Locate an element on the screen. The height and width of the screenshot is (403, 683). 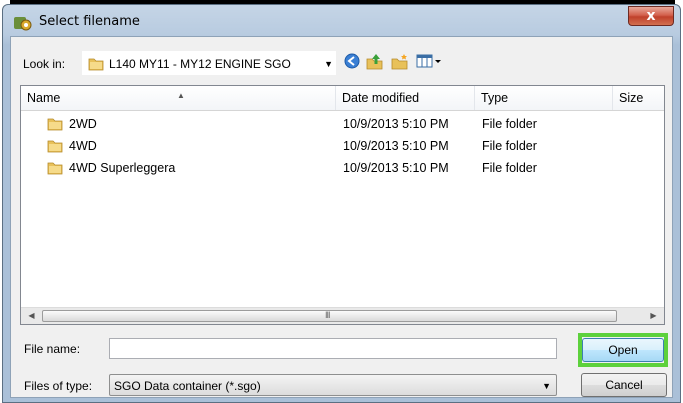
back-icon is located at coordinates (352, 61).